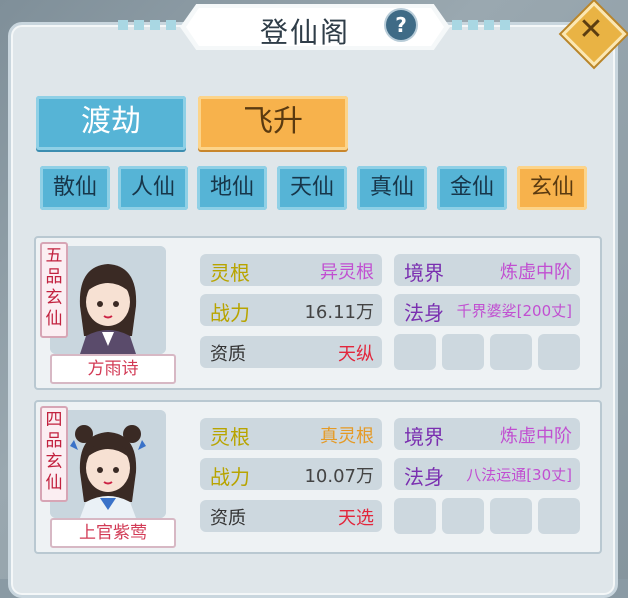 This screenshot has height=598, width=628. I want to click on rank-badge: 四品玄仙, so click(54, 454).